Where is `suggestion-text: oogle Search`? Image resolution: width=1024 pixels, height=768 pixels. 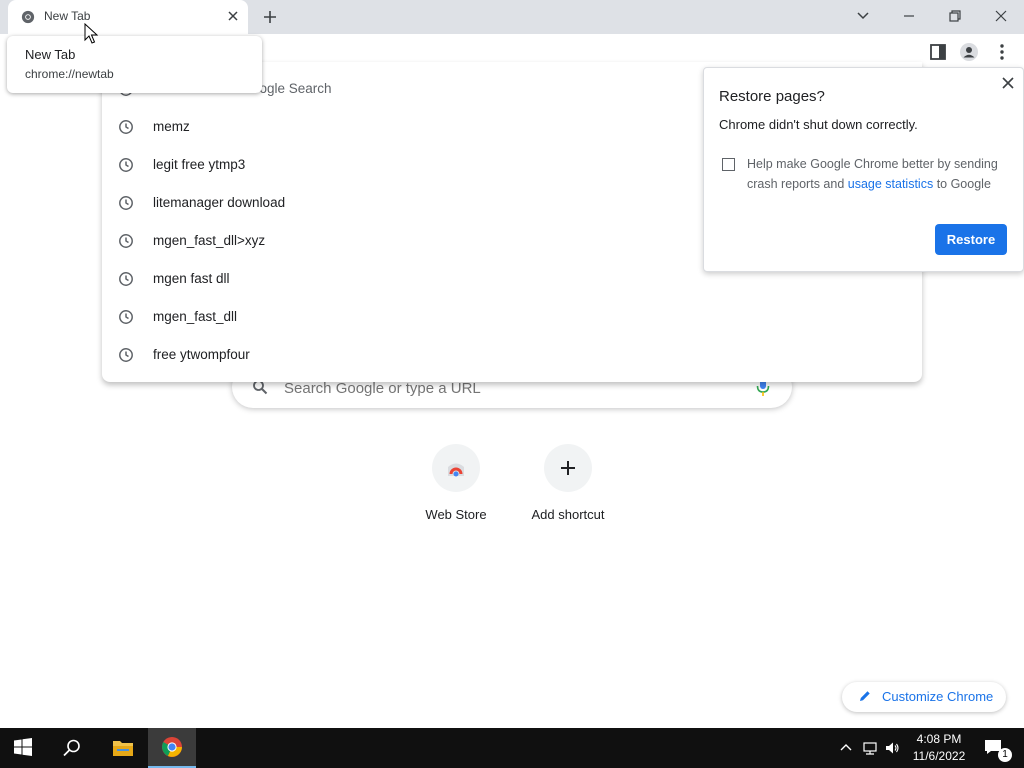
suggestion-text: oogle Search is located at coordinates (292, 88).